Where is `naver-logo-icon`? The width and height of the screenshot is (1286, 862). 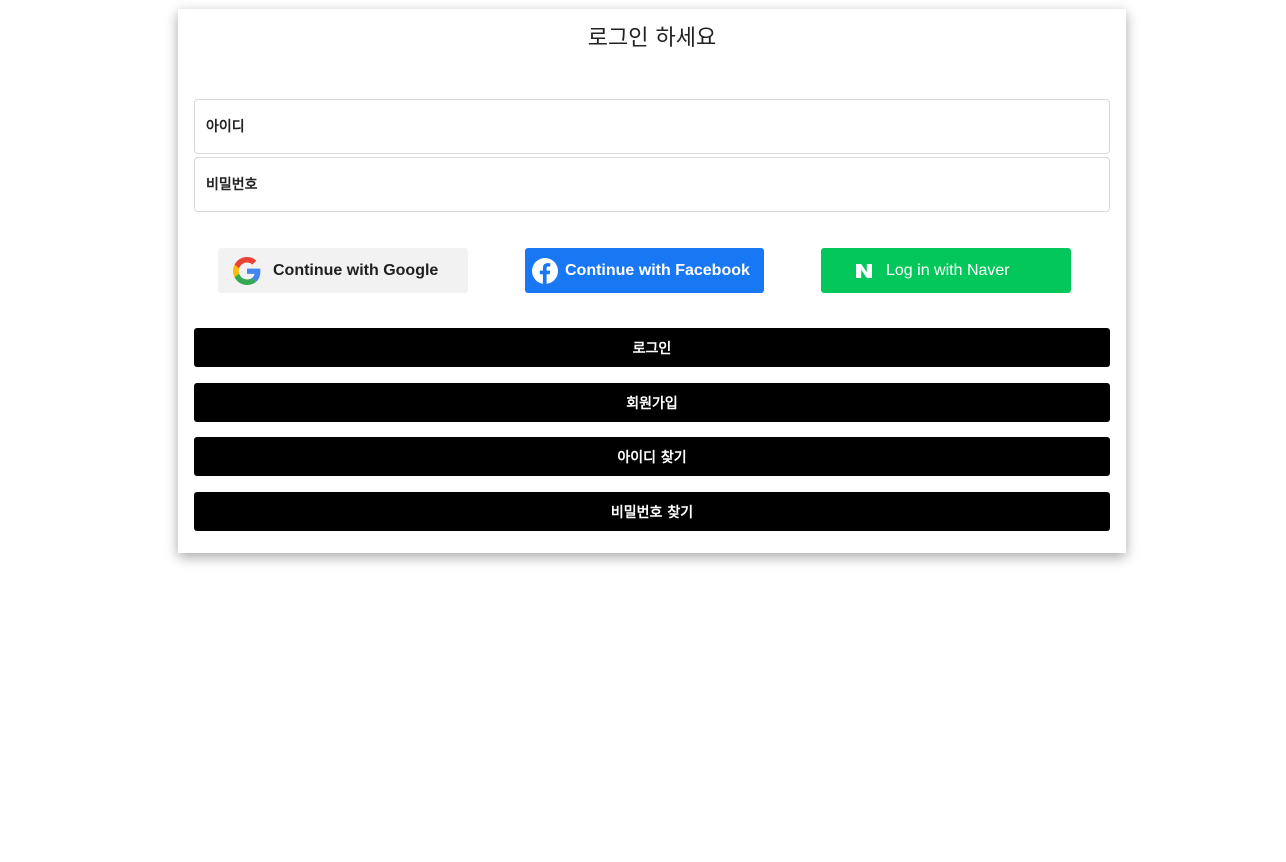
naver-logo-icon is located at coordinates (864, 271).